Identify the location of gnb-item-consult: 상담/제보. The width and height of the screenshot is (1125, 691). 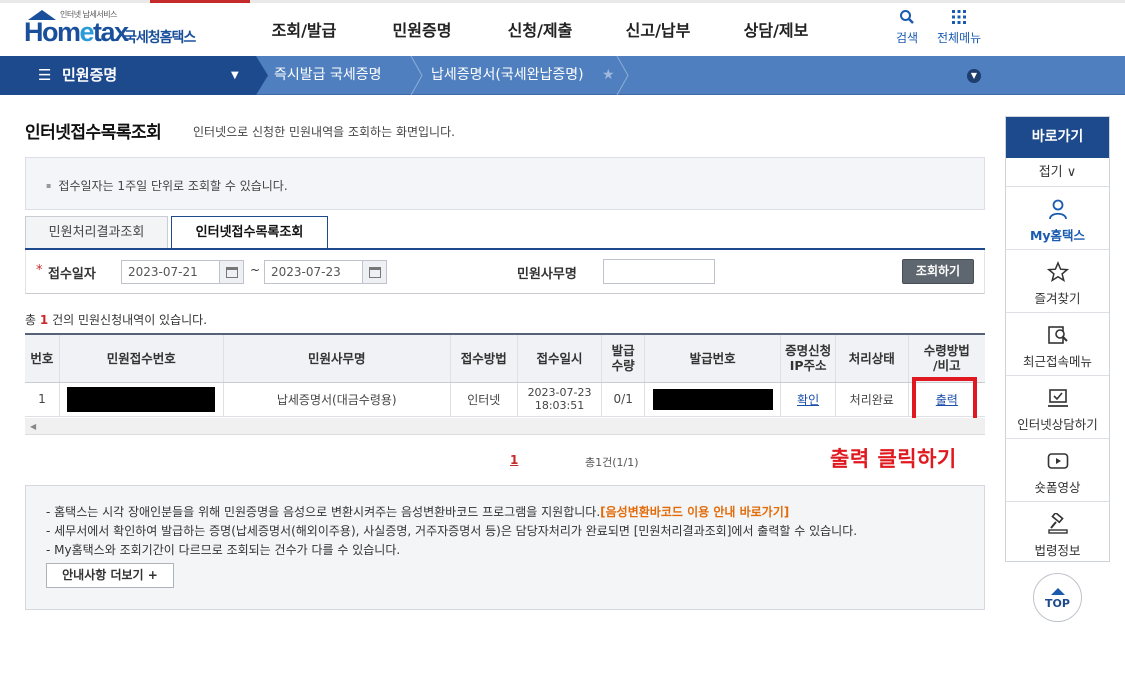
(776, 29).